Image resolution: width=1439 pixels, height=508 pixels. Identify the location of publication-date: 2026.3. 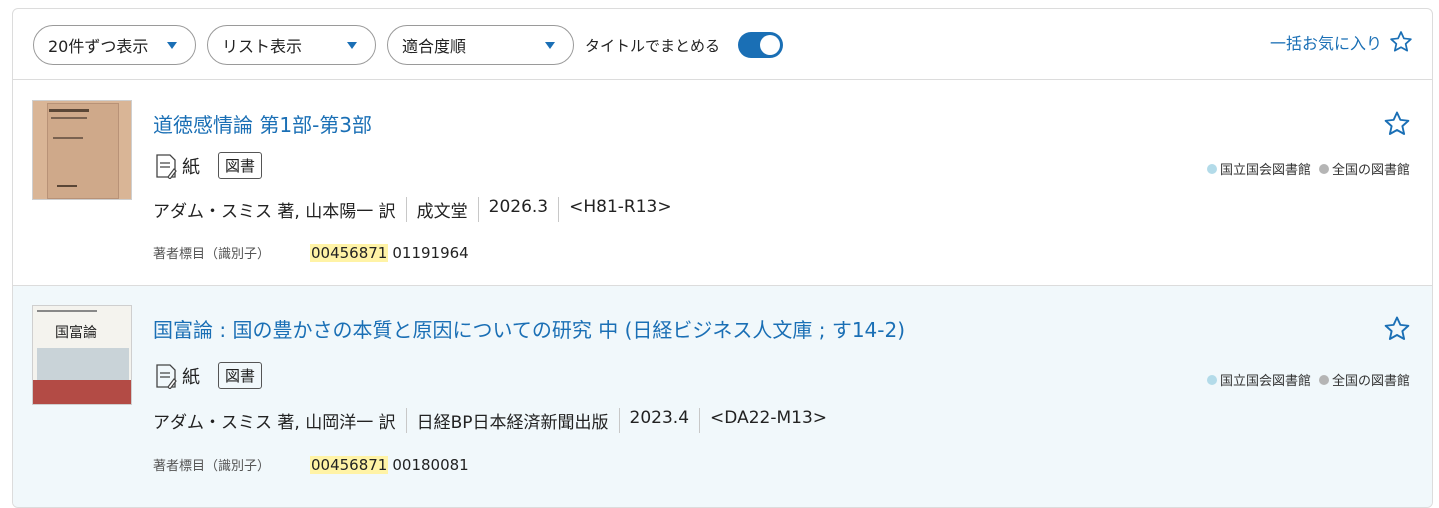
(517, 209).